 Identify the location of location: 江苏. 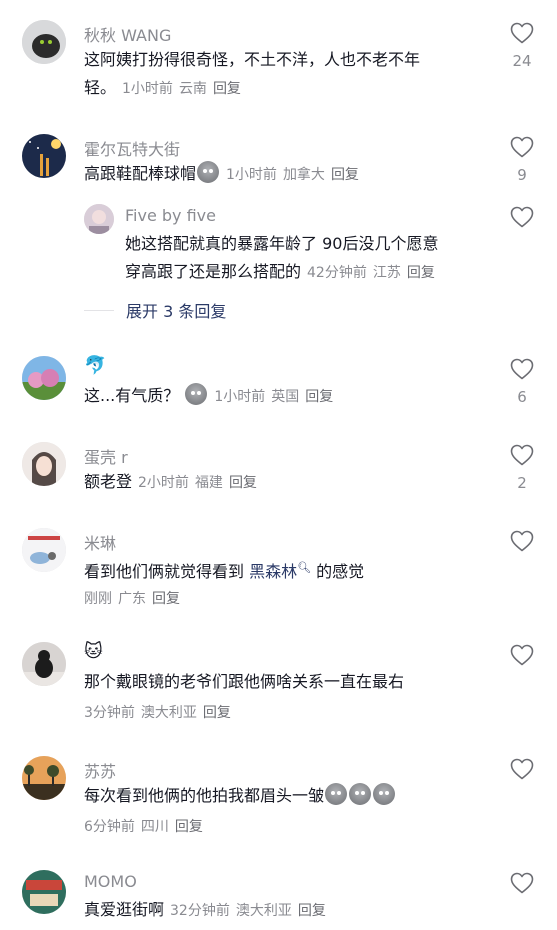
(386, 273).